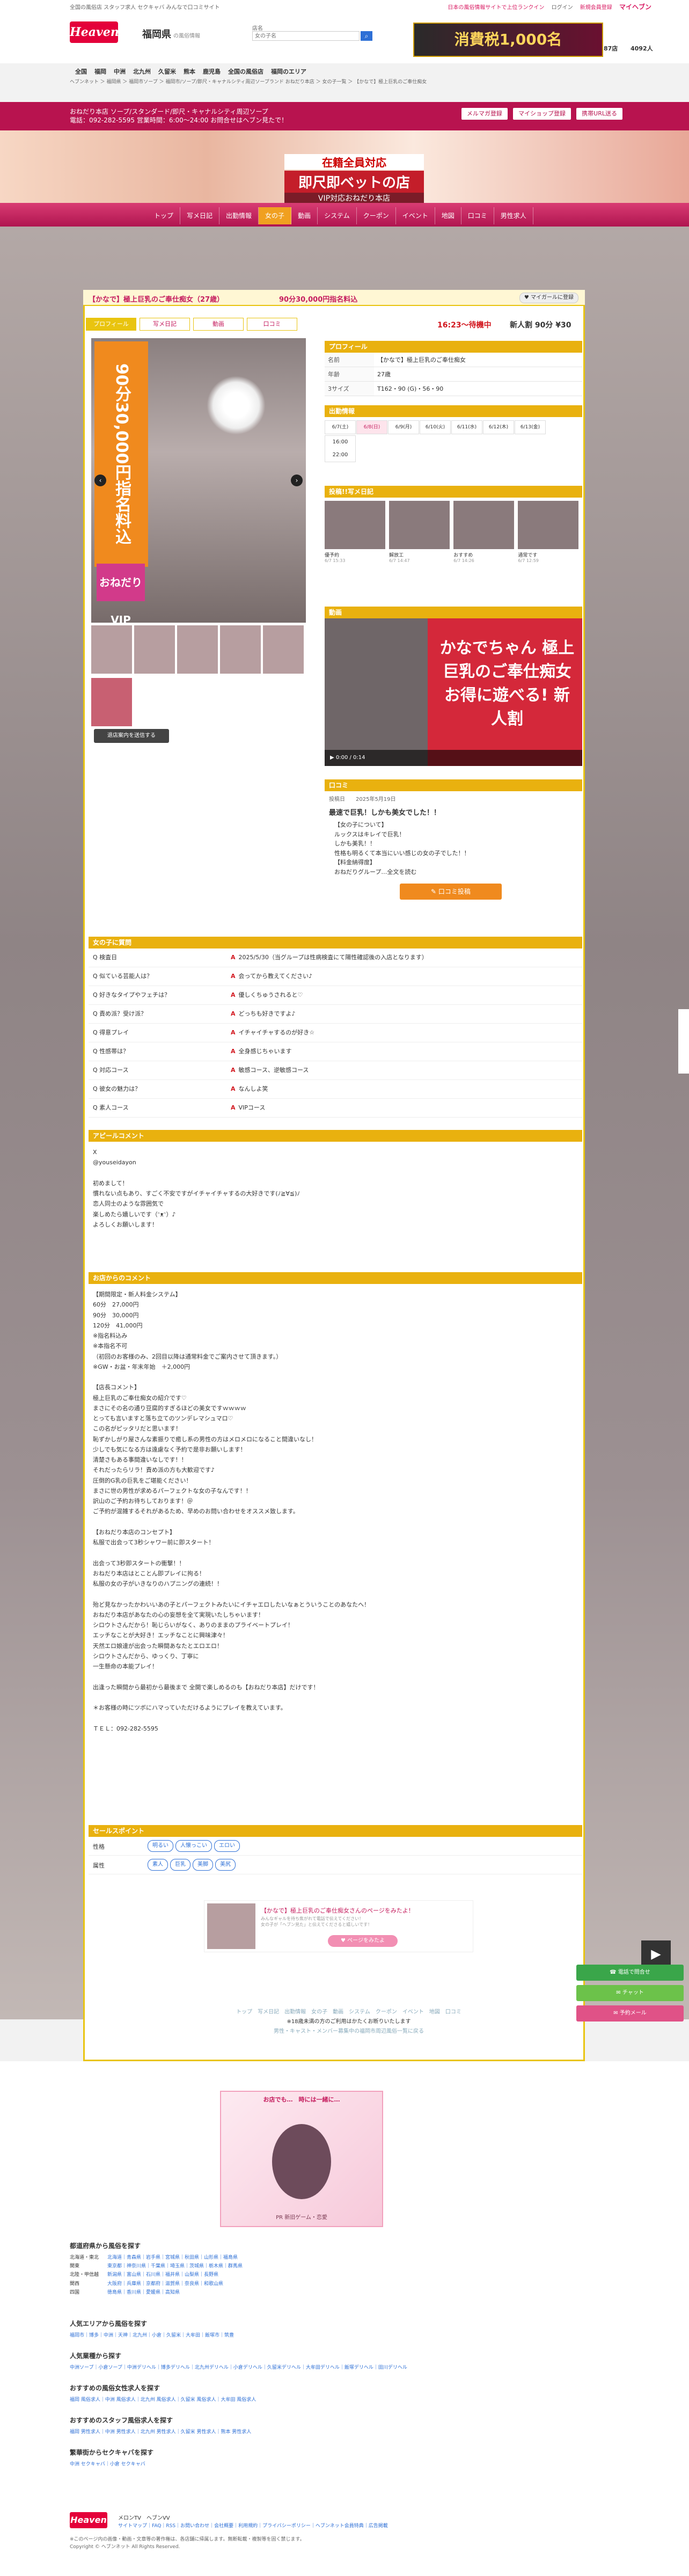 The image size is (689, 2576). I want to click on area-link: 久留米, so click(167, 71).